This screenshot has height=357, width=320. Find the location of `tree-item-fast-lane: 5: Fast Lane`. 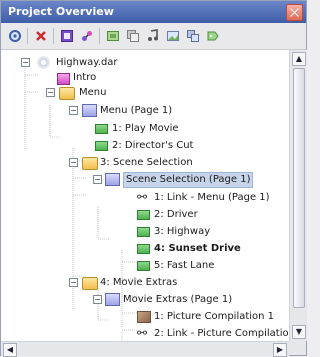

tree-item-fast-lane: 5: Fast Lane is located at coordinates (145, 265).